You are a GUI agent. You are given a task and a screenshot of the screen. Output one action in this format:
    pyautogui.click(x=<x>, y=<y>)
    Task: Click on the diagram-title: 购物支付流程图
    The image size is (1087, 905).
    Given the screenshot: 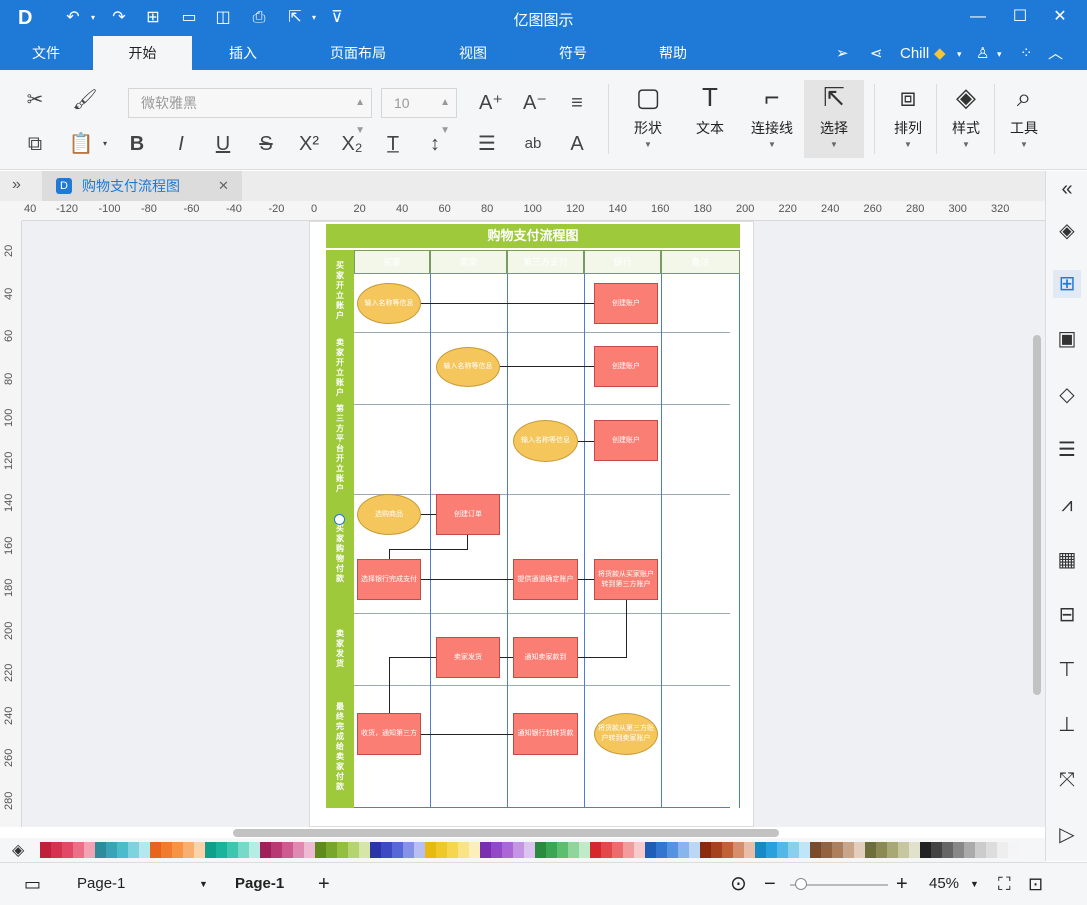 What is the action you would take?
    pyautogui.click(x=533, y=236)
    